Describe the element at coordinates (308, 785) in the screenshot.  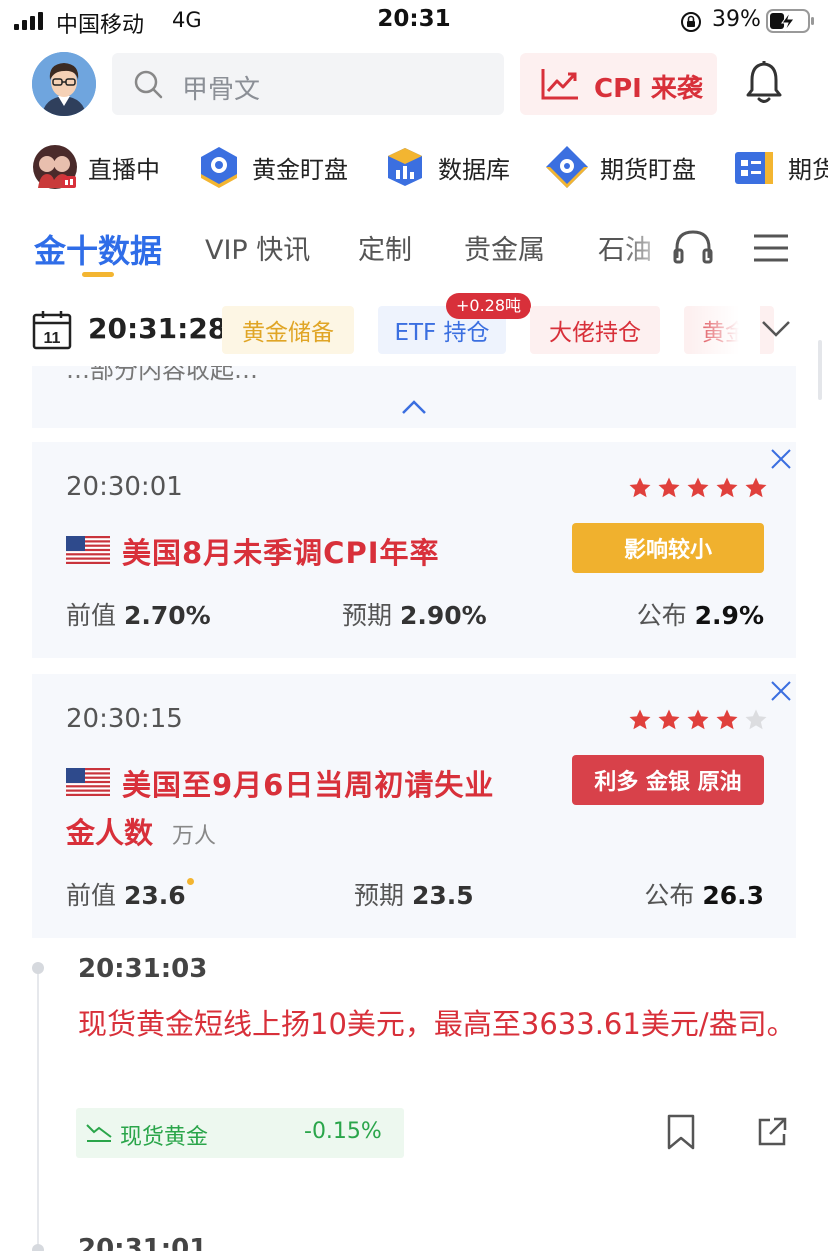
I see `indicator-title: 美国至9月6日当周初请失业` at that location.